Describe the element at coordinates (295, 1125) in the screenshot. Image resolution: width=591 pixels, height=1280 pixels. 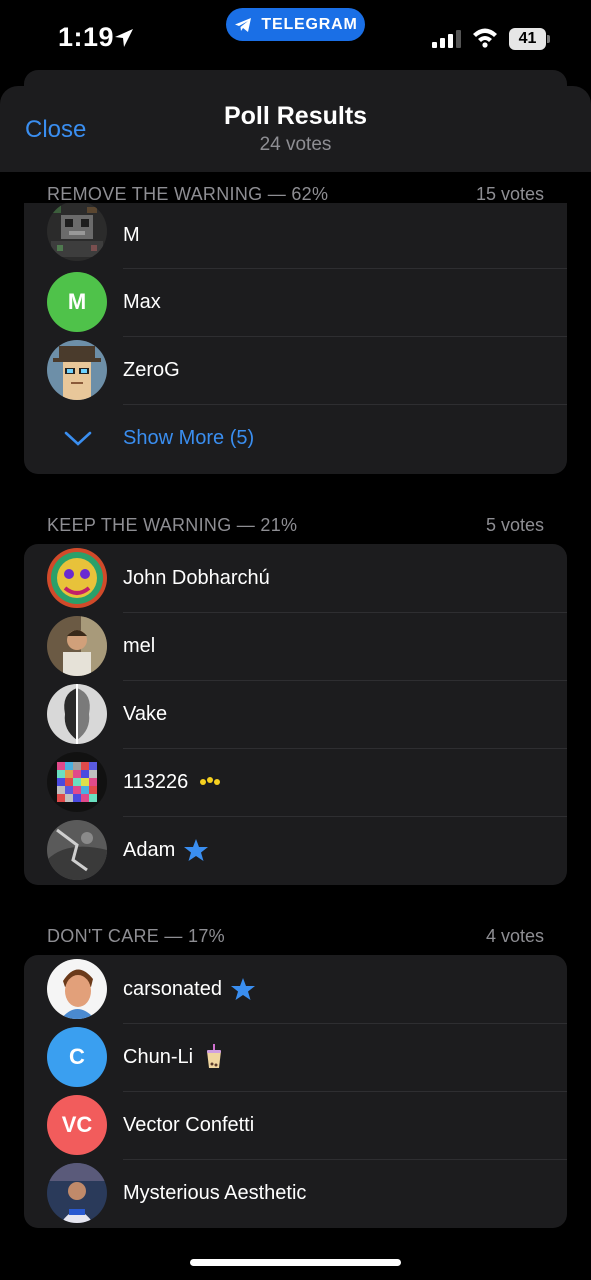
I see `voter-row: VC Vector Confetti` at that location.